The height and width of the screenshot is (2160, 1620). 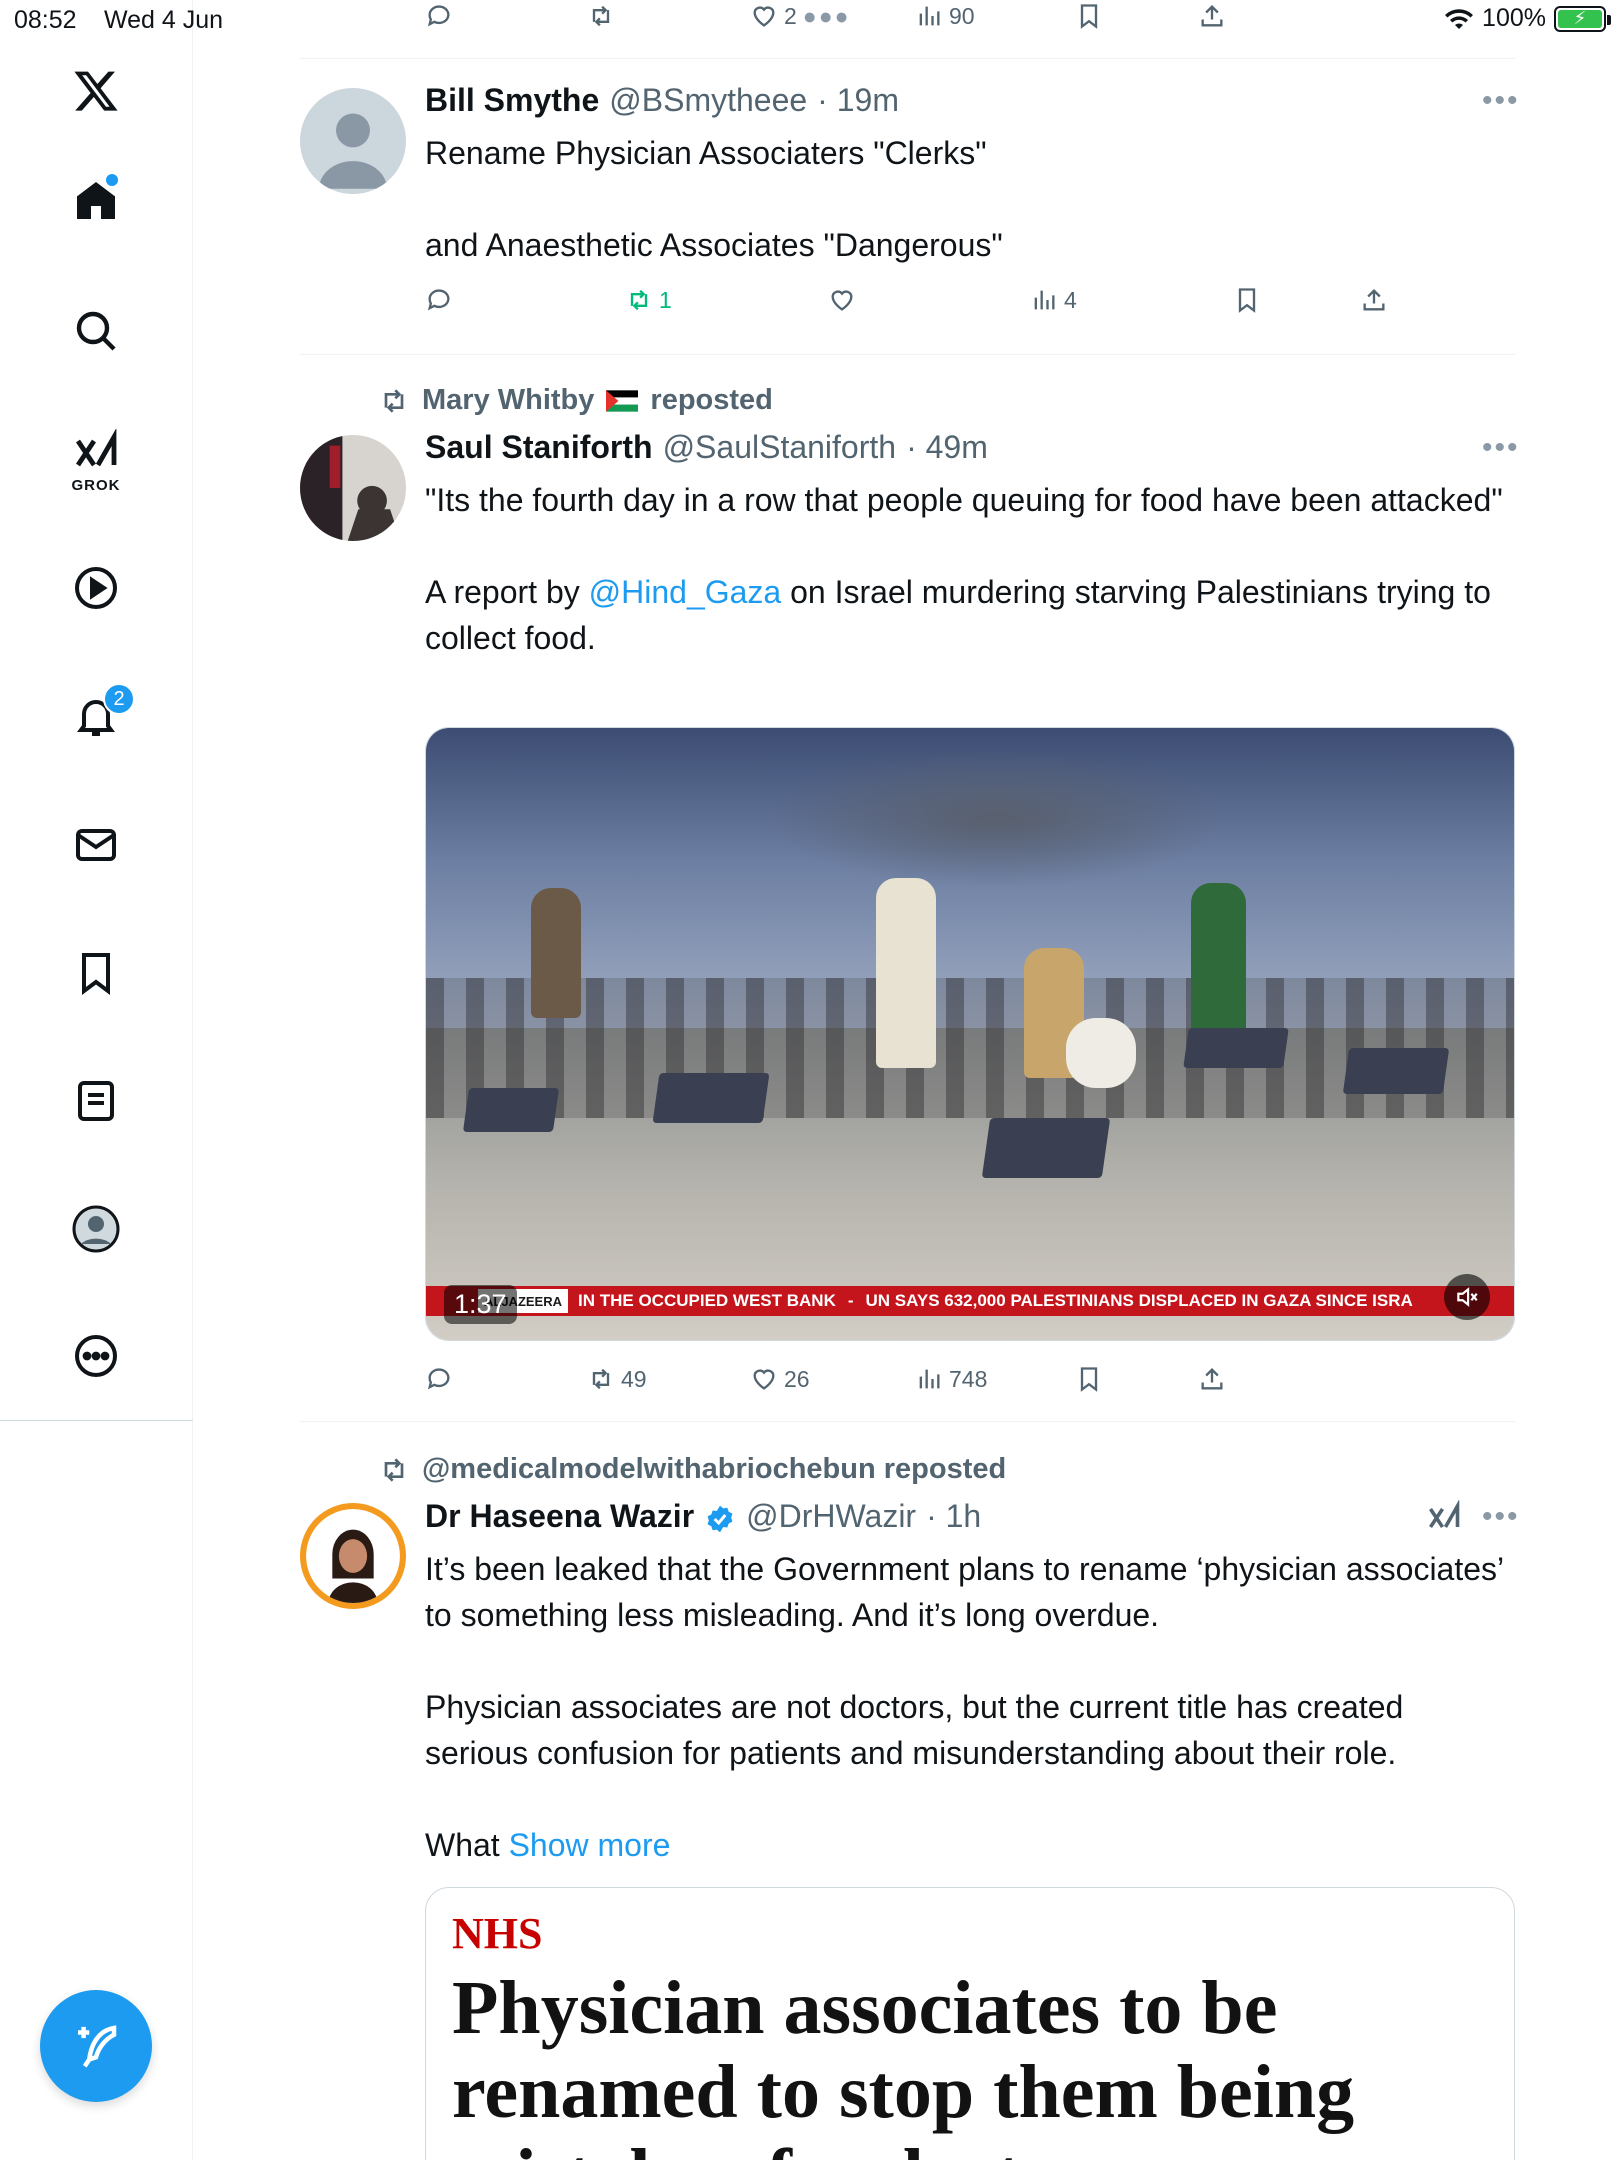 I want to click on like-button: 26, so click(x=780, y=1379).